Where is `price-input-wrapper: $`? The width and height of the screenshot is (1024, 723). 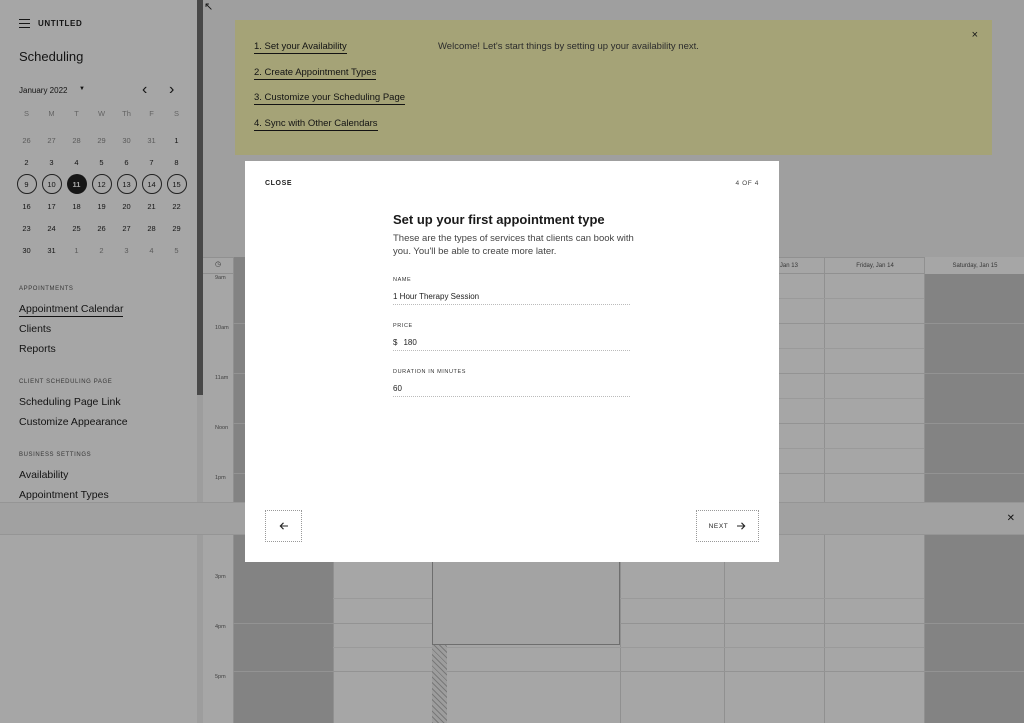
price-input-wrapper: $ is located at coordinates (511, 344).